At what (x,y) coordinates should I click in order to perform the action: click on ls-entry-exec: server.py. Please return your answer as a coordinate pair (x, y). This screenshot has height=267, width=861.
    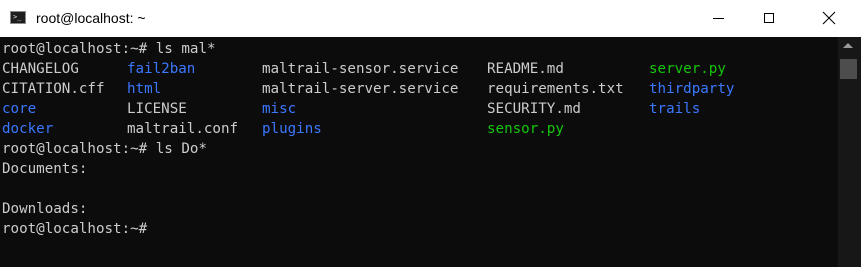
    Looking at the image, I should click on (687, 69).